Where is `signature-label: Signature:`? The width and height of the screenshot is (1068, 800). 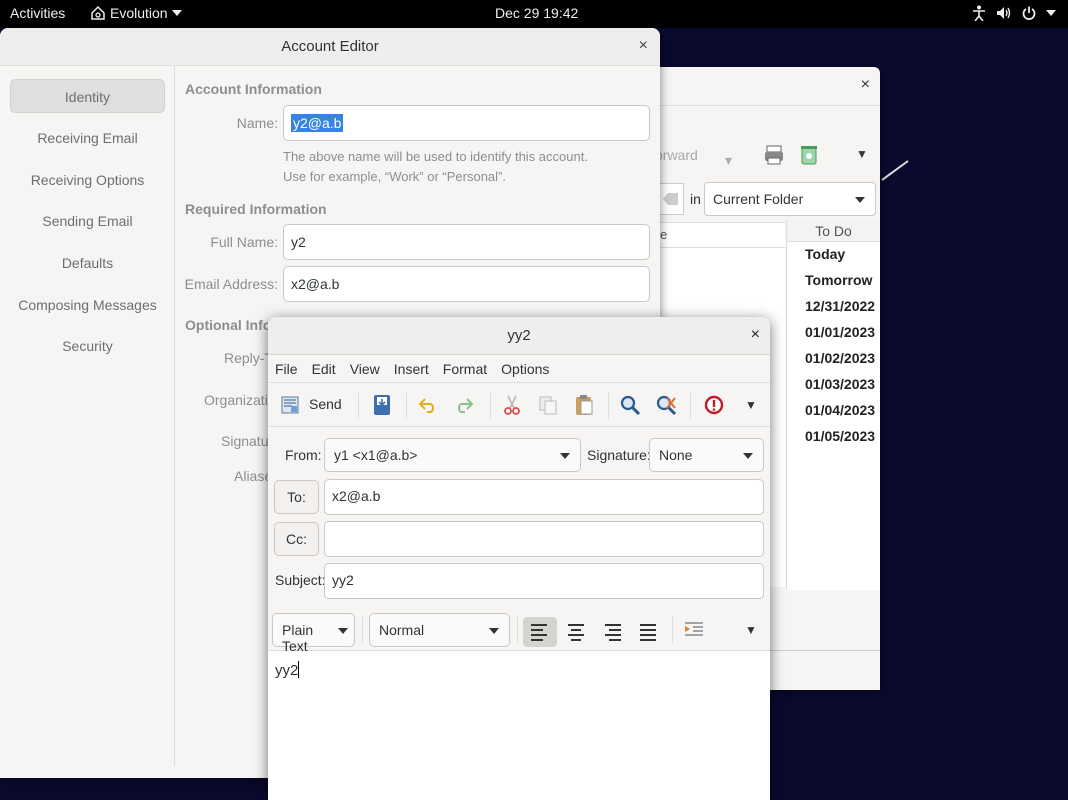
signature-label: Signature: is located at coordinates (619, 455).